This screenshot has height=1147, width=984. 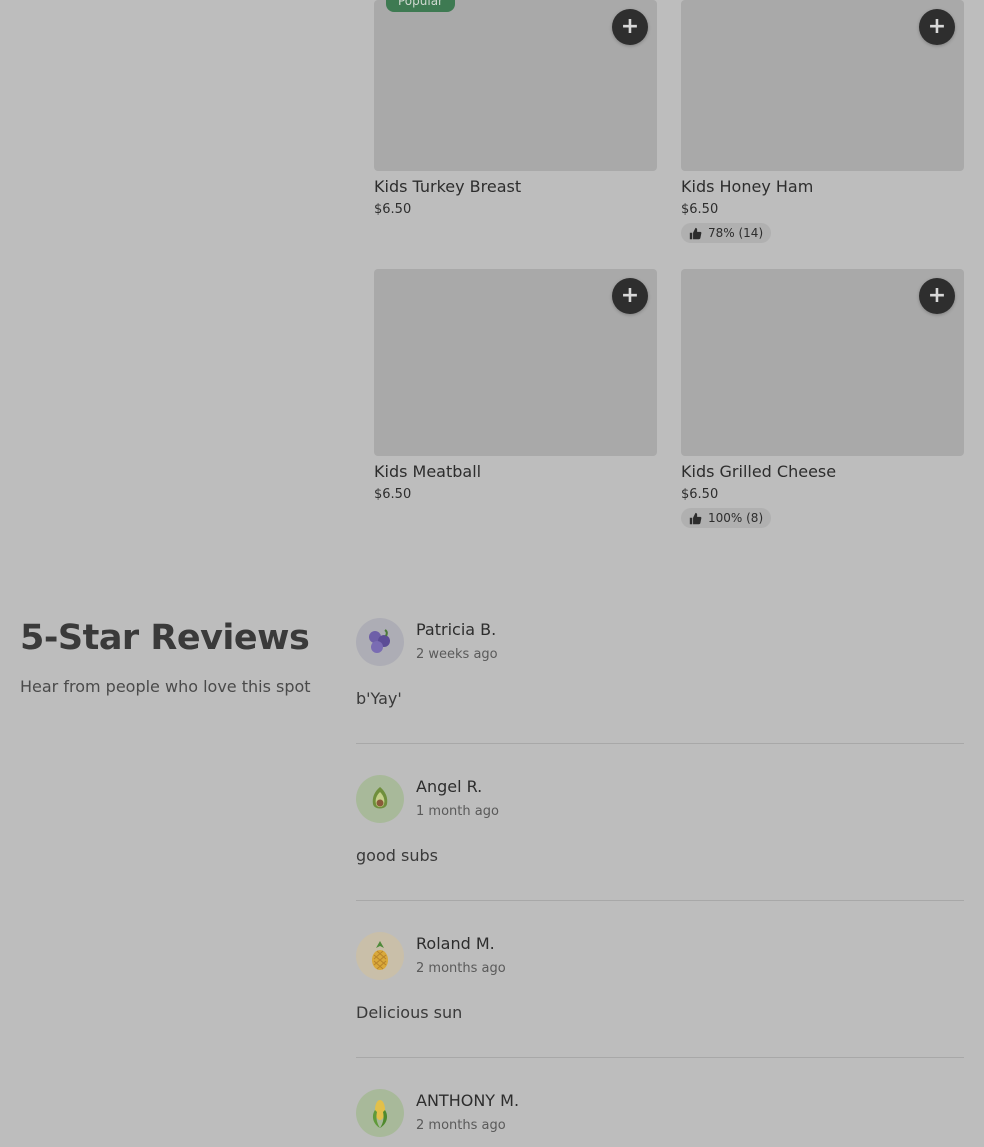 I want to click on reviewer-name: ANTHONY M., so click(x=468, y=1100).